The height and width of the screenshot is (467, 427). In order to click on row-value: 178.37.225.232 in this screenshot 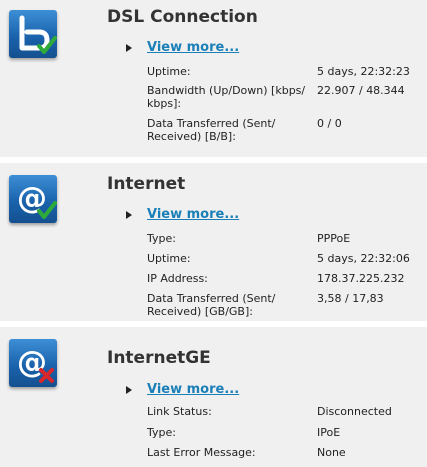, I will do `click(361, 278)`.